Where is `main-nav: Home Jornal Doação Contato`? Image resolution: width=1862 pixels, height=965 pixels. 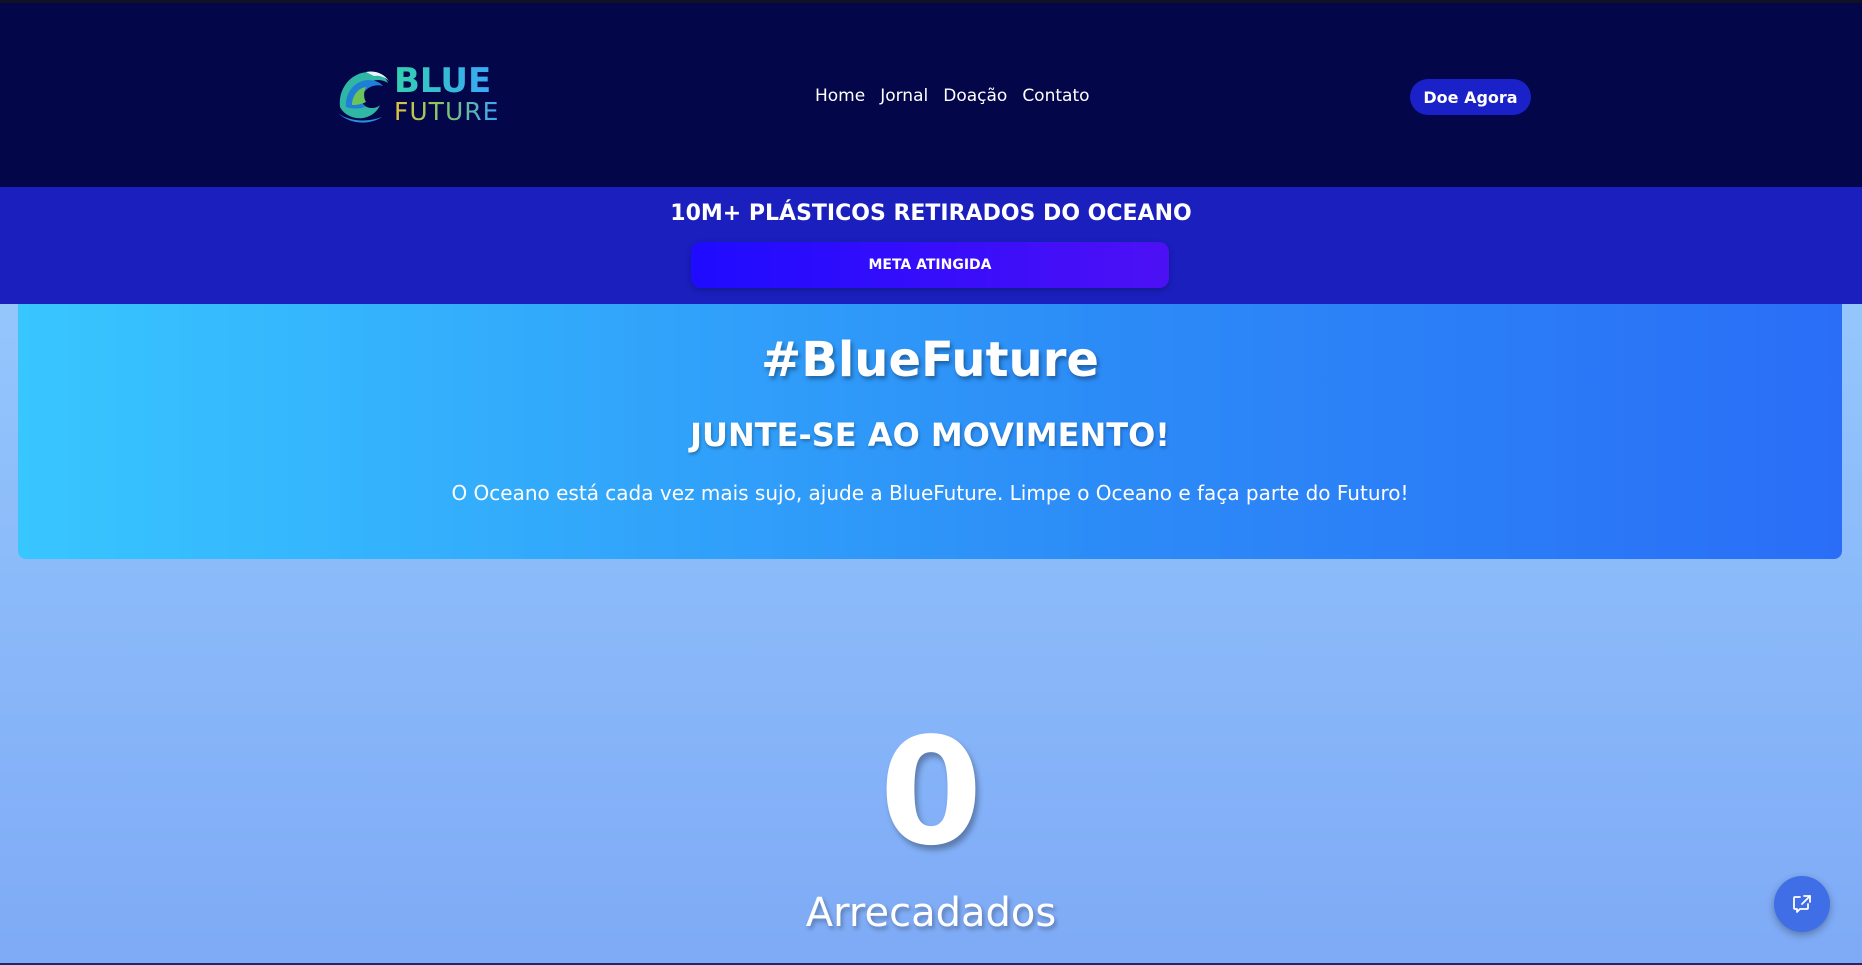
main-nav: Home Jornal Doação Contato is located at coordinates (952, 96).